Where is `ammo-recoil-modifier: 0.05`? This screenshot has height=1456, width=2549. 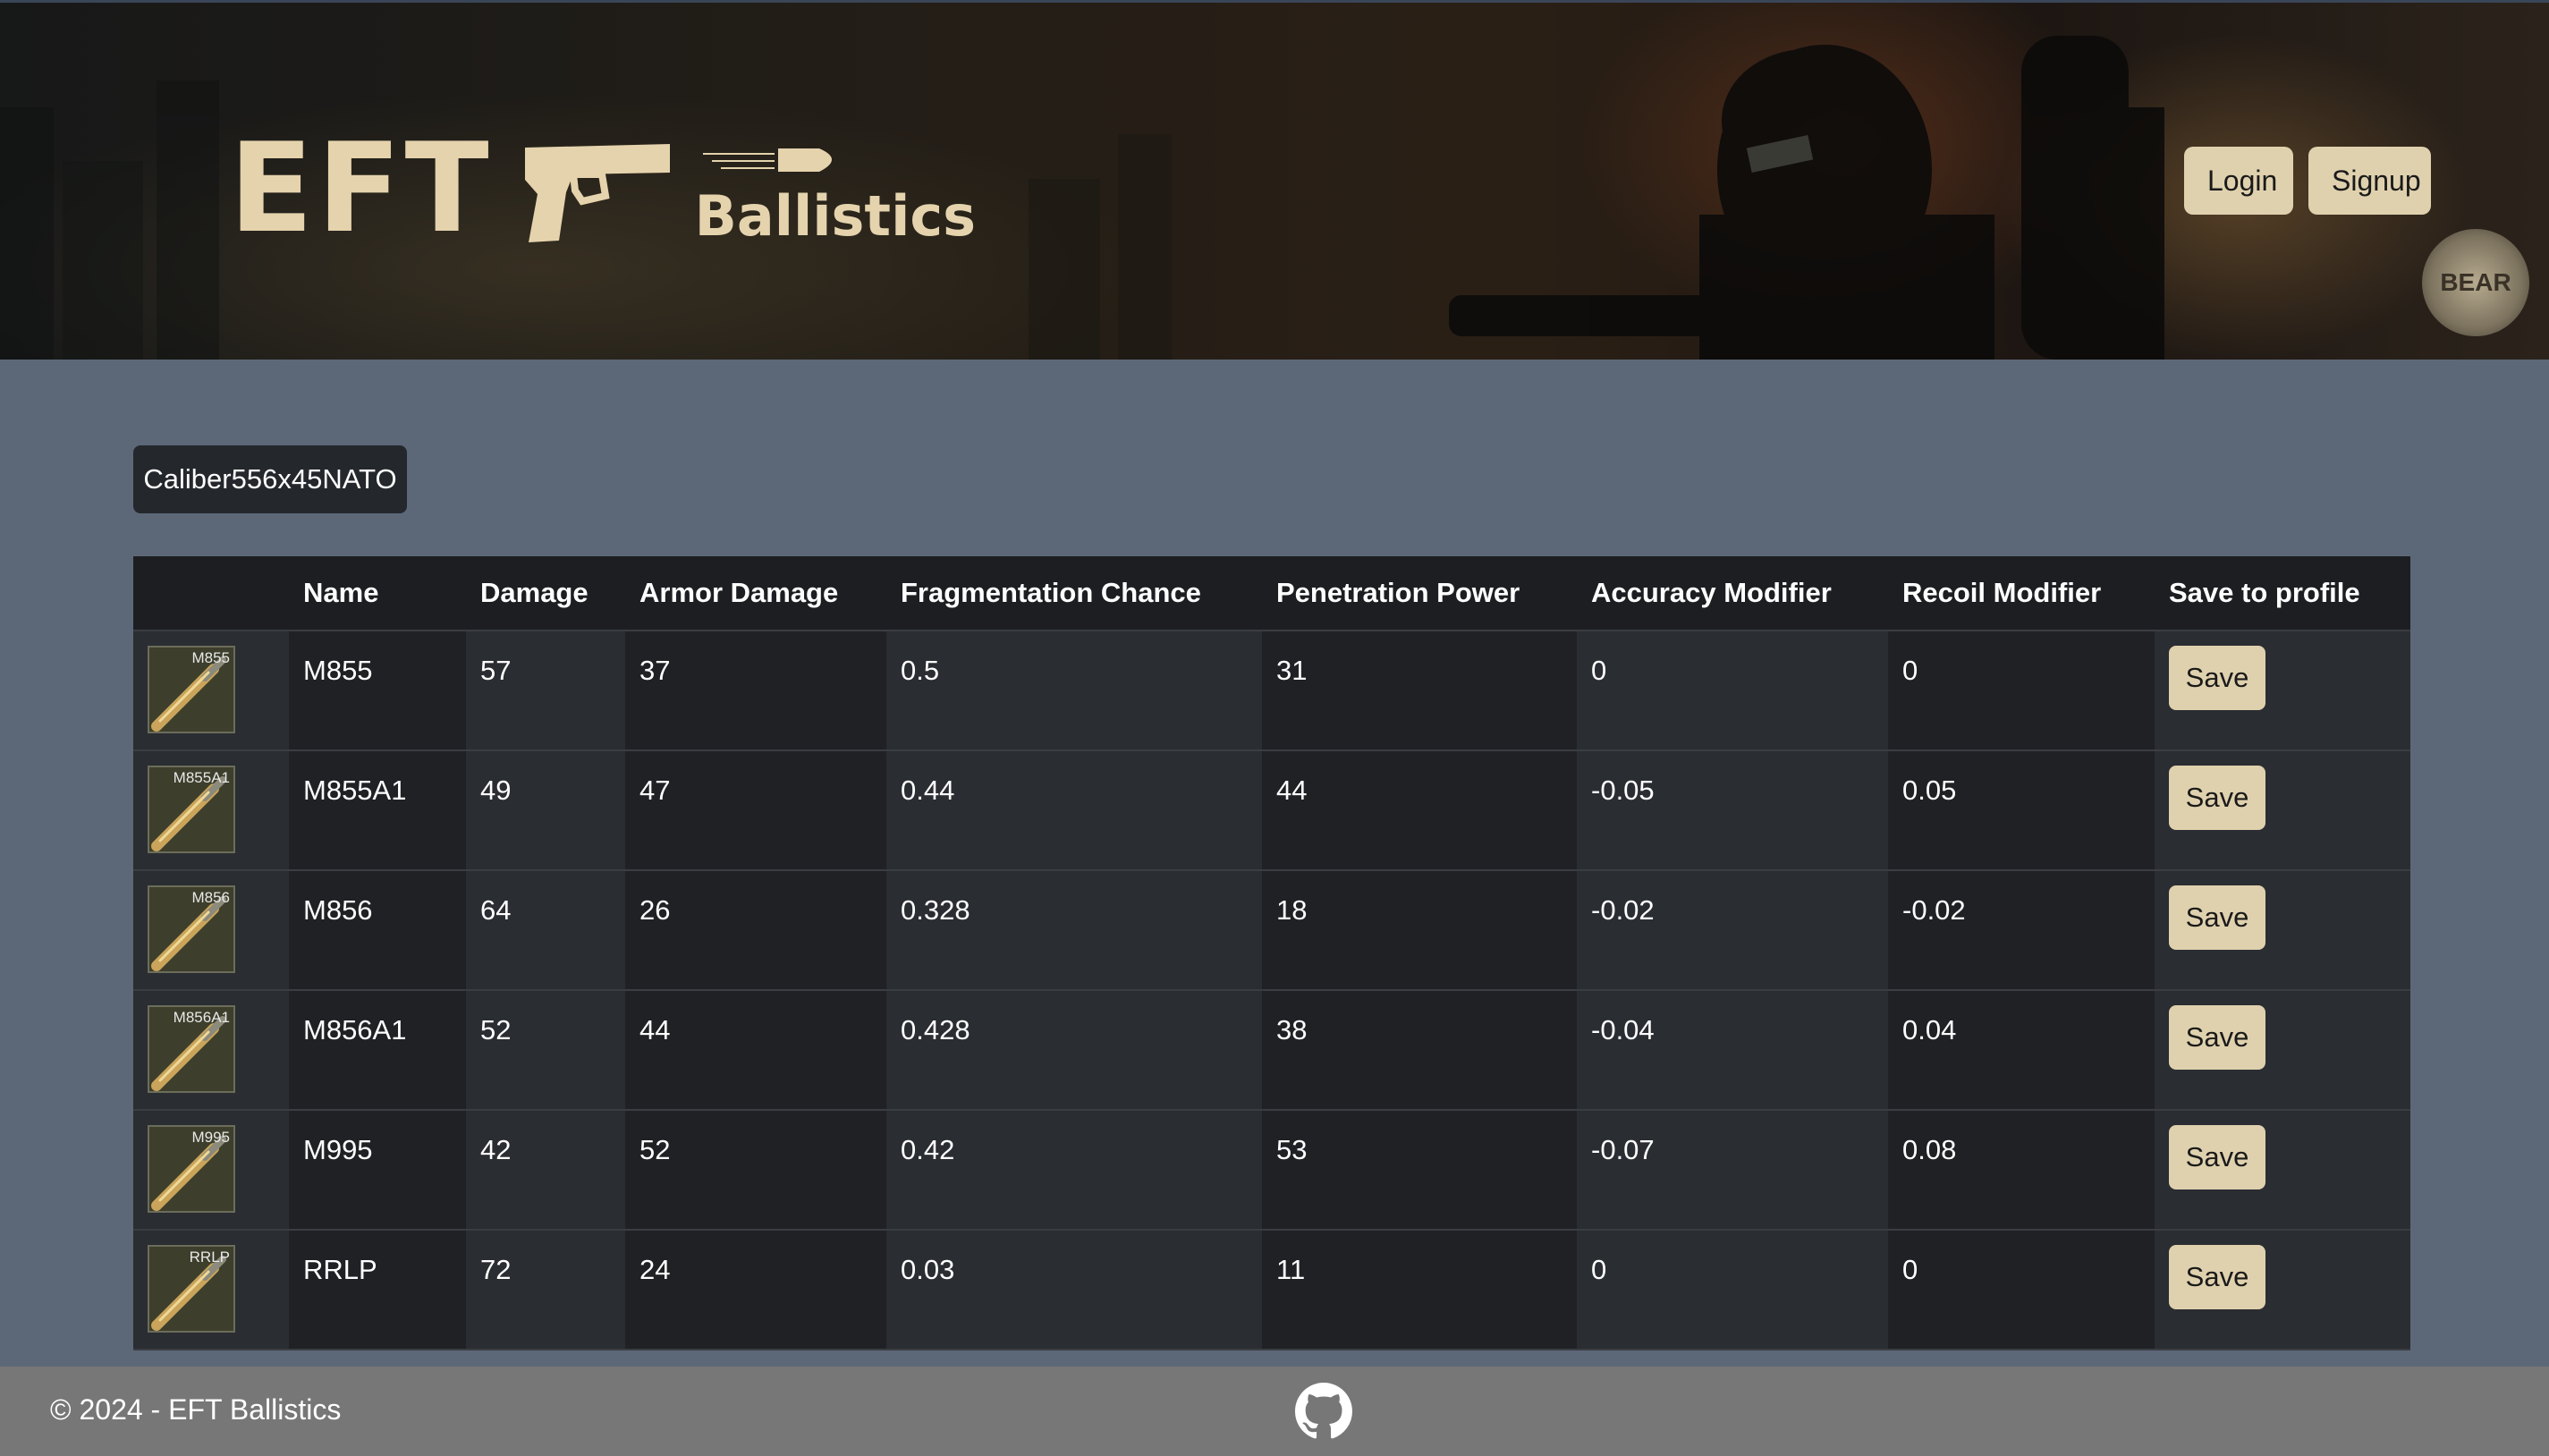 ammo-recoil-modifier: 0.05 is located at coordinates (2021, 810).